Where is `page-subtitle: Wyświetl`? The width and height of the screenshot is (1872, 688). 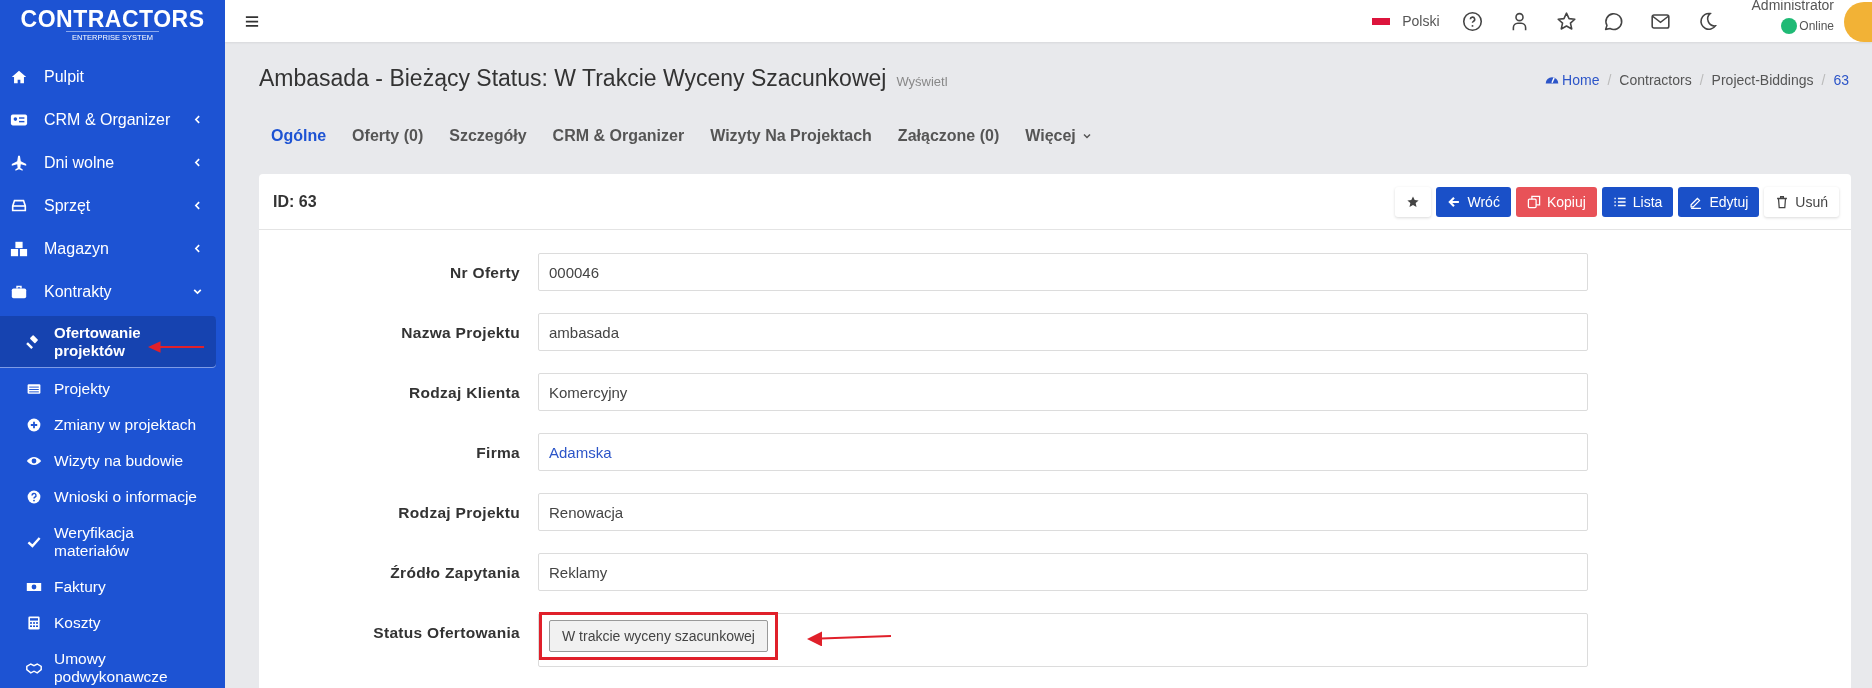
page-subtitle: Wyświetl is located at coordinates (922, 81).